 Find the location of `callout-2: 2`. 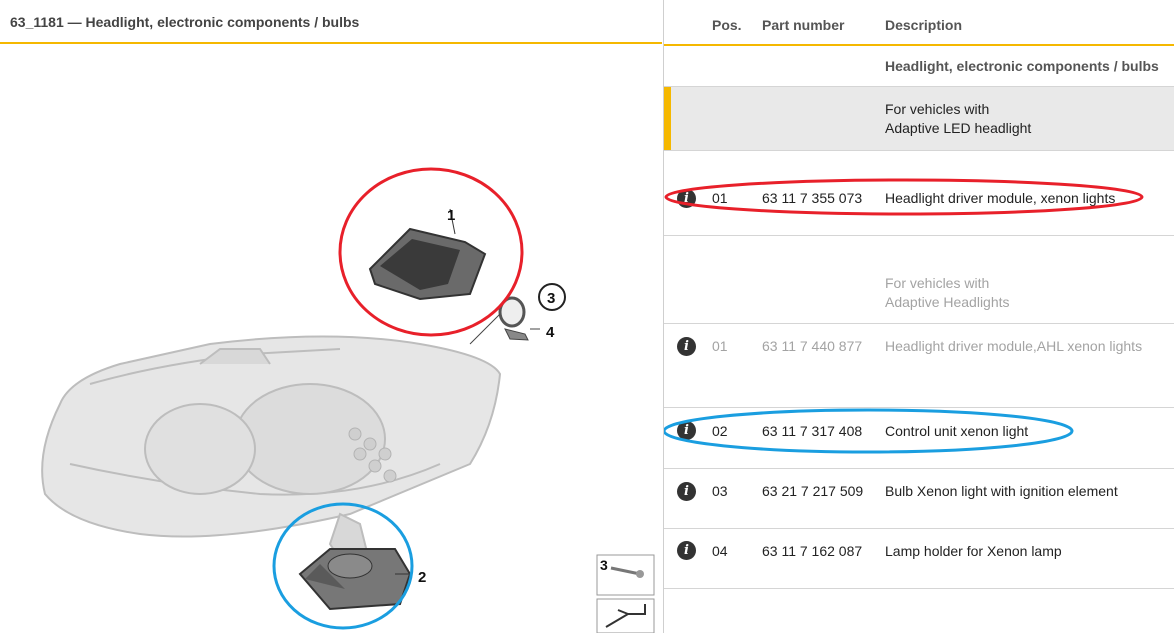

callout-2: 2 is located at coordinates (422, 577).